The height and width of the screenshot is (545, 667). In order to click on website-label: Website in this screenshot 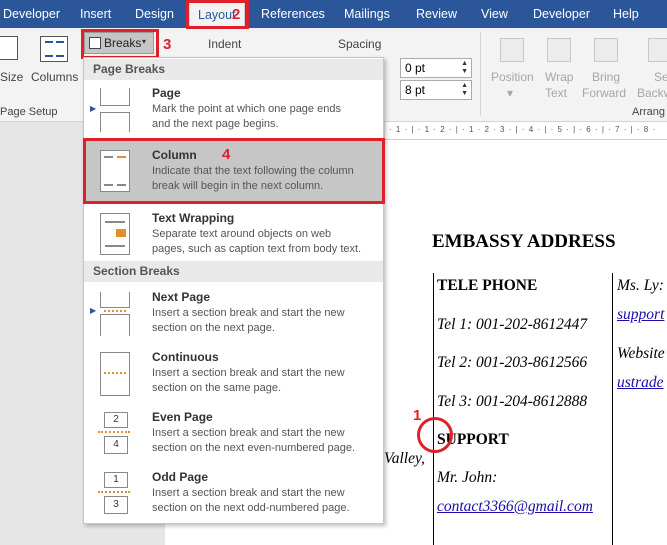, I will do `click(641, 353)`.